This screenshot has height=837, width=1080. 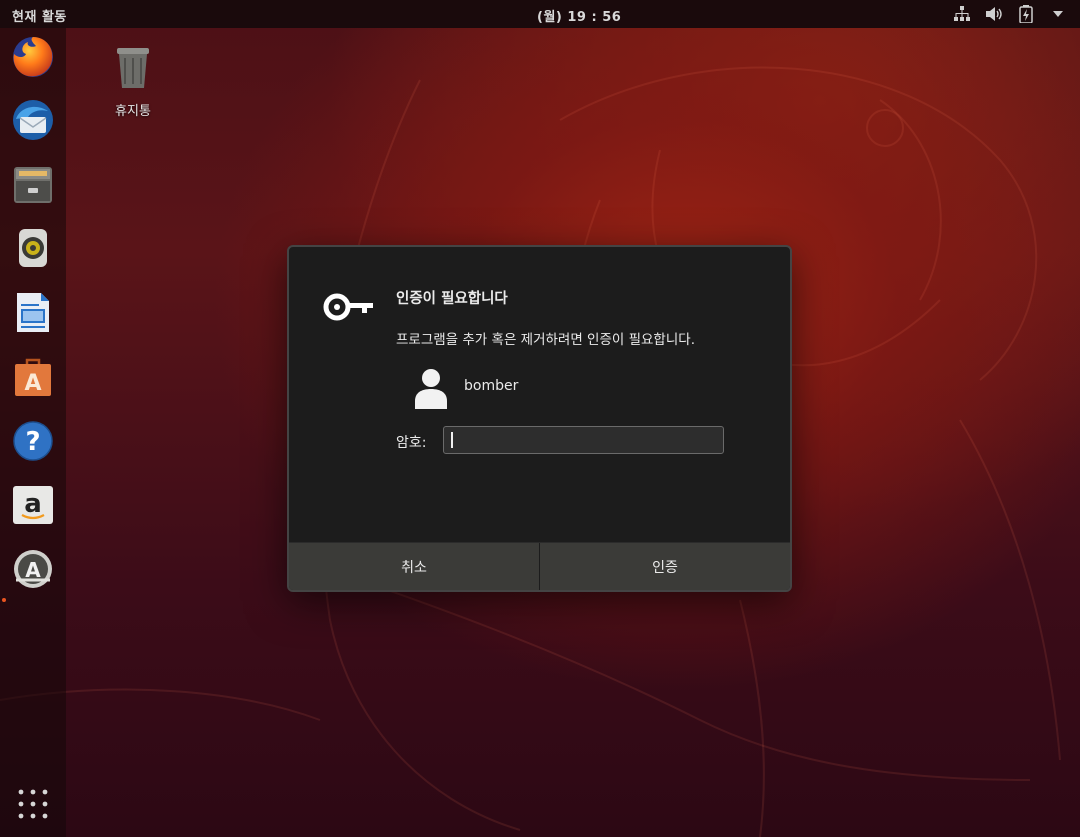 What do you see at coordinates (579, 15) in the screenshot?
I see `clock: (월) 19 : 56` at bounding box center [579, 15].